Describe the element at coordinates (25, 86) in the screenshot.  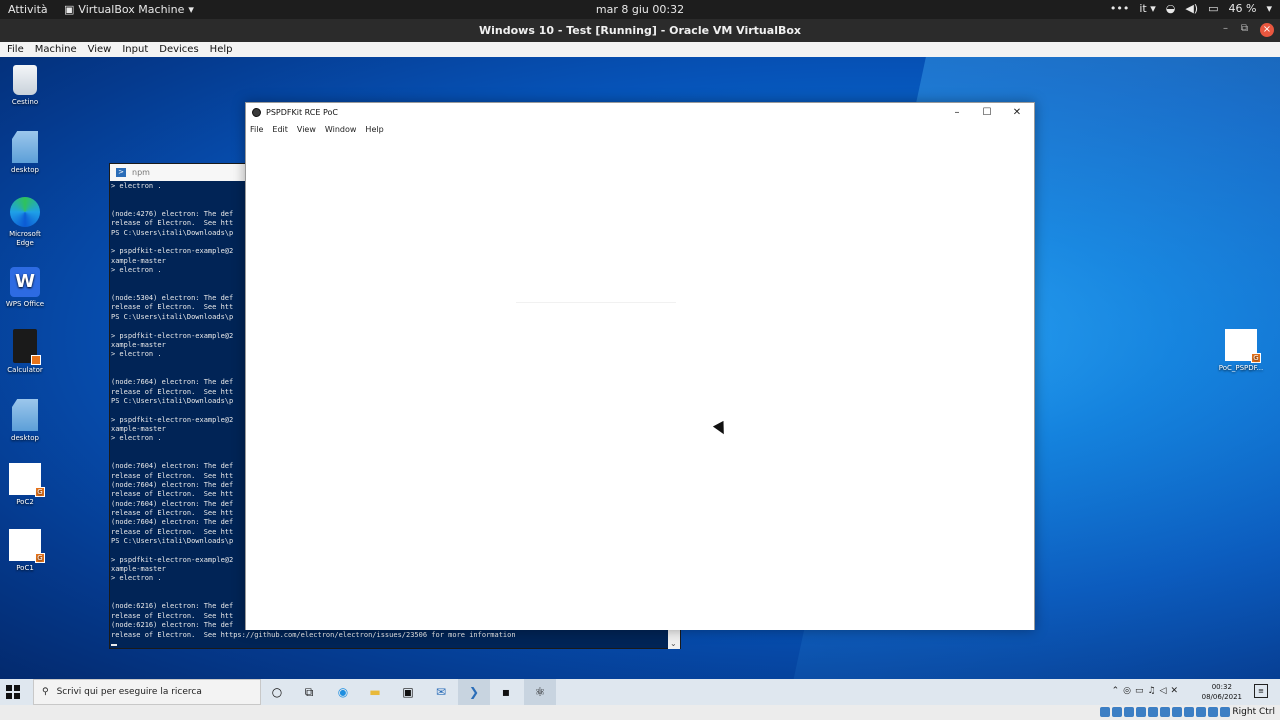
I see `desktop-icon-recycle-bin: Cestino` at that location.